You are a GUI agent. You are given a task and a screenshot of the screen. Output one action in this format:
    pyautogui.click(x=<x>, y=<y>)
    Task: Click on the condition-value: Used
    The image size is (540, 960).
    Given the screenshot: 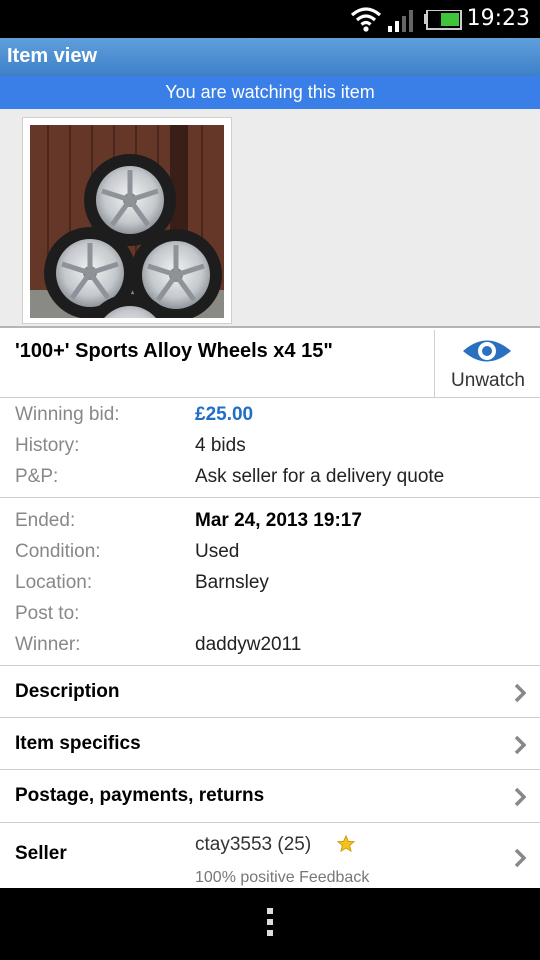 What is the action you would take?
    pyautogui.click(x=217, y=551)
    